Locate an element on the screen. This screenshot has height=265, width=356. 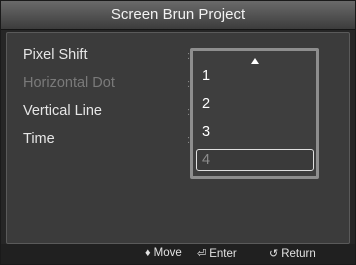
osd-title: Screen Brun Project is located at coordinates (178, 15).